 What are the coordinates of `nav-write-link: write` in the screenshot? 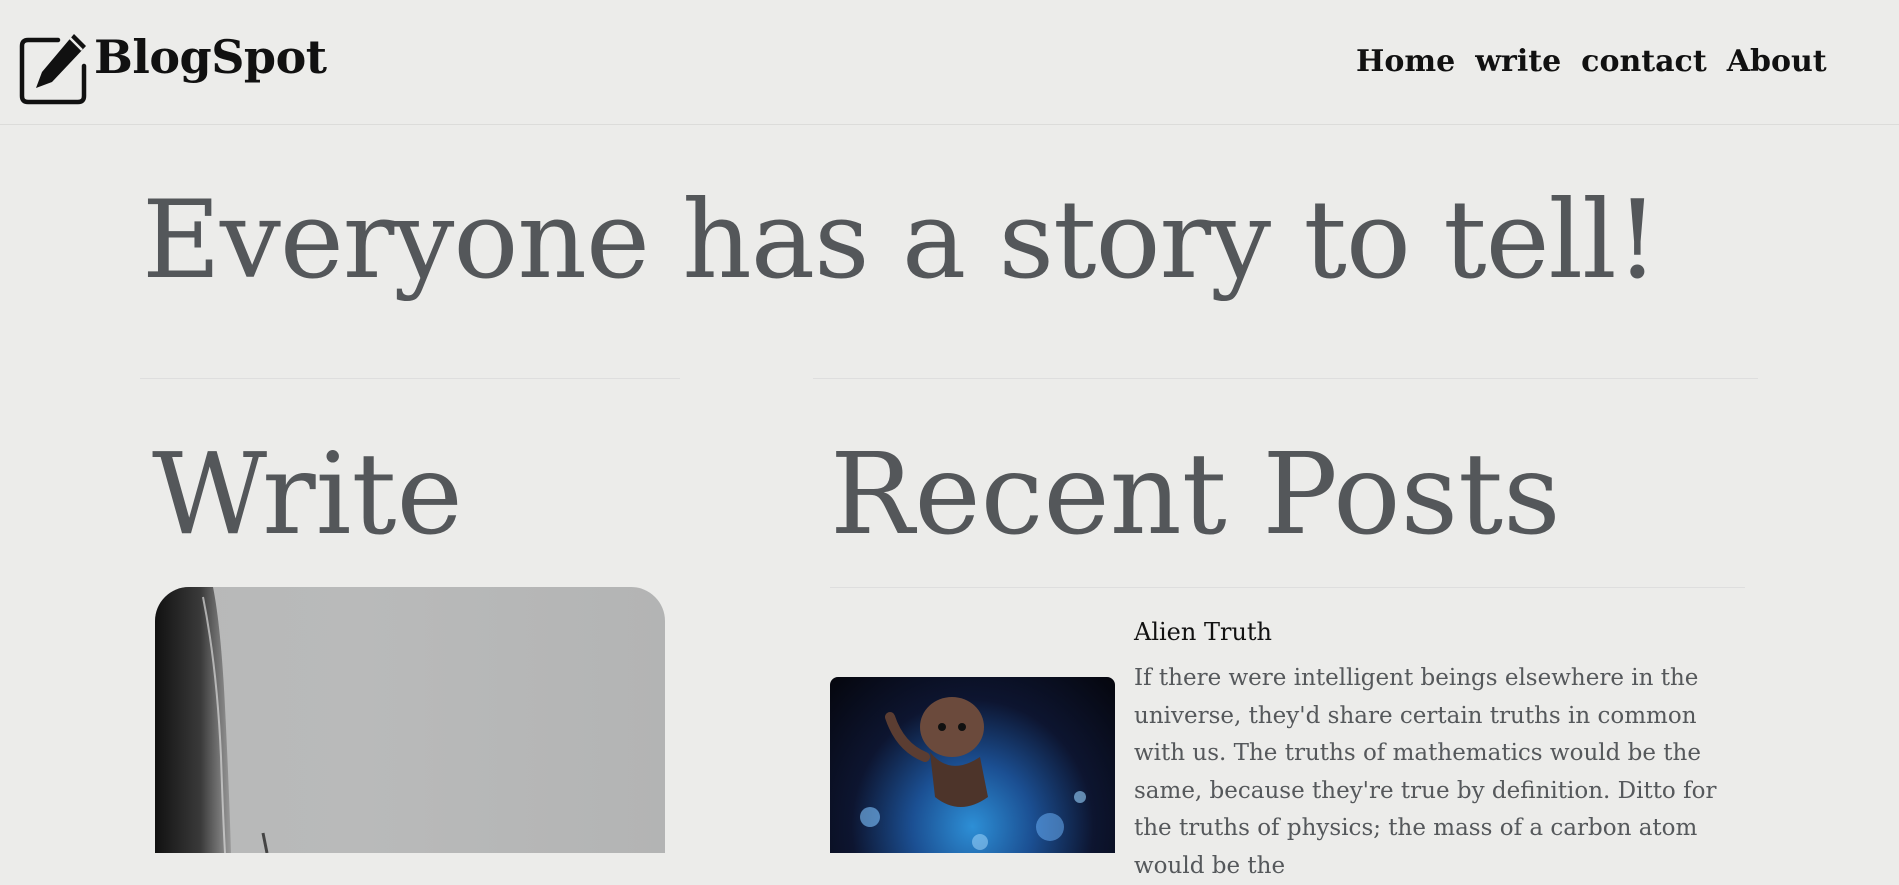 It's located at (1518, 61).